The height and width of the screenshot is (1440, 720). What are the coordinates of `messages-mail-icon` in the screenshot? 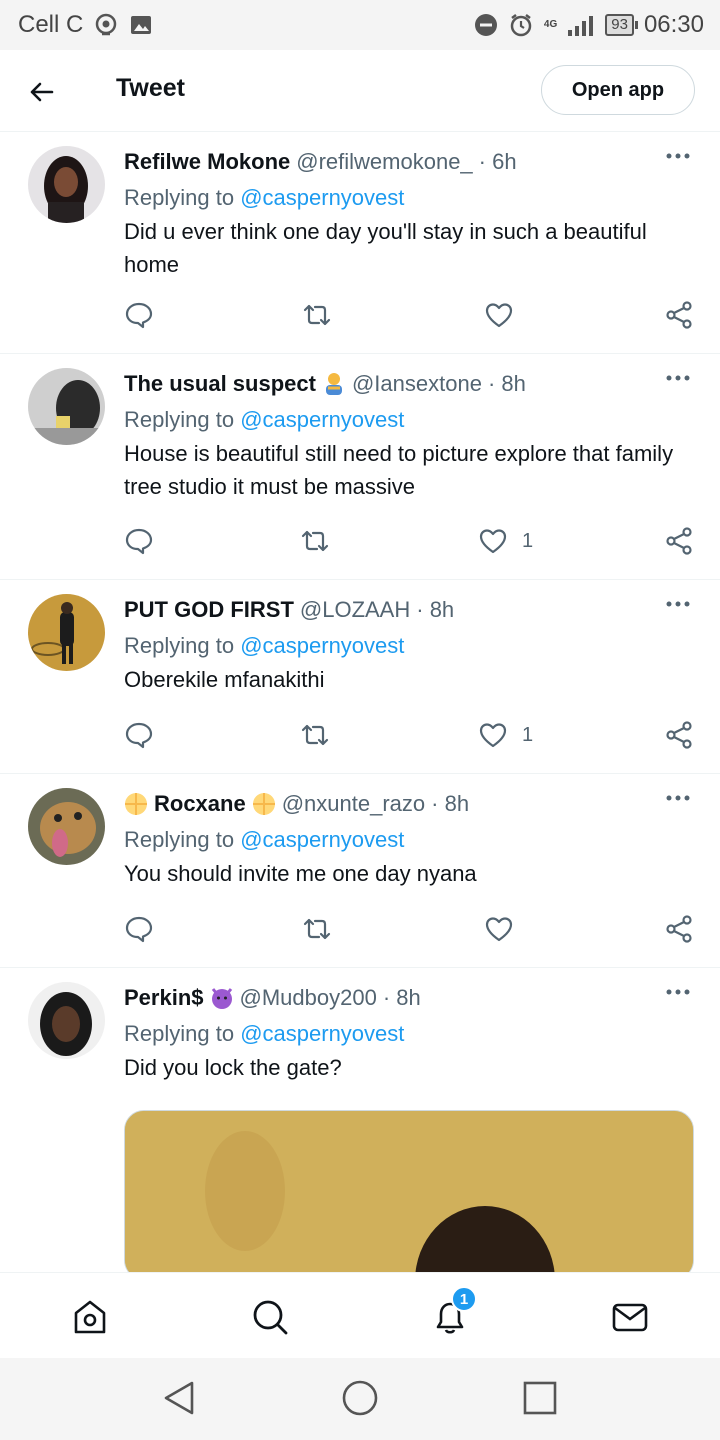 It's located at (630, 1317).